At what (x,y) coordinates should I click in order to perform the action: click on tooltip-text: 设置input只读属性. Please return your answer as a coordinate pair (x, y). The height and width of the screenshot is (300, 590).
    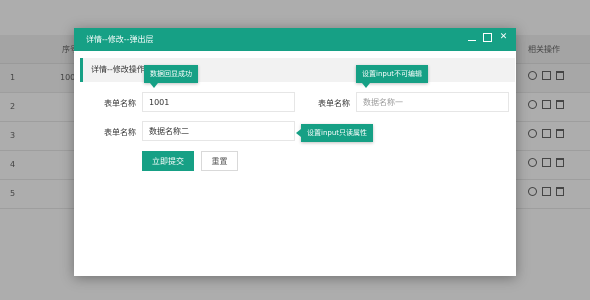
    Looking at the image, I should click on (337, 133).